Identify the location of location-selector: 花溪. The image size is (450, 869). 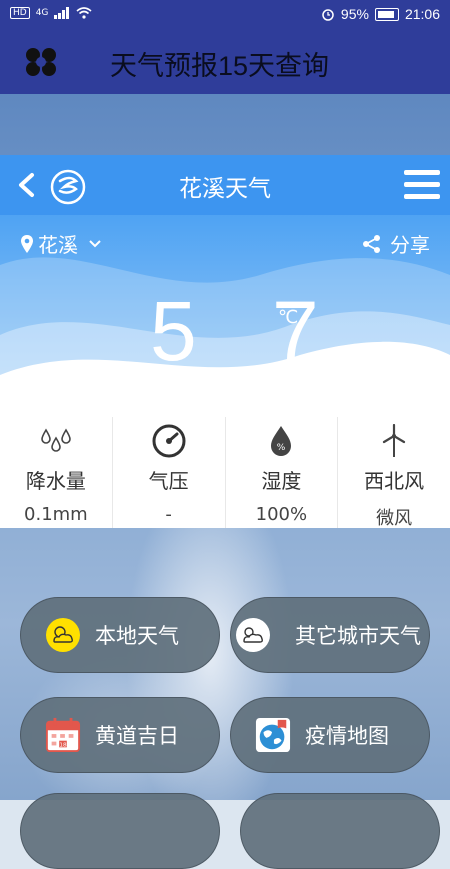
(61, 243).